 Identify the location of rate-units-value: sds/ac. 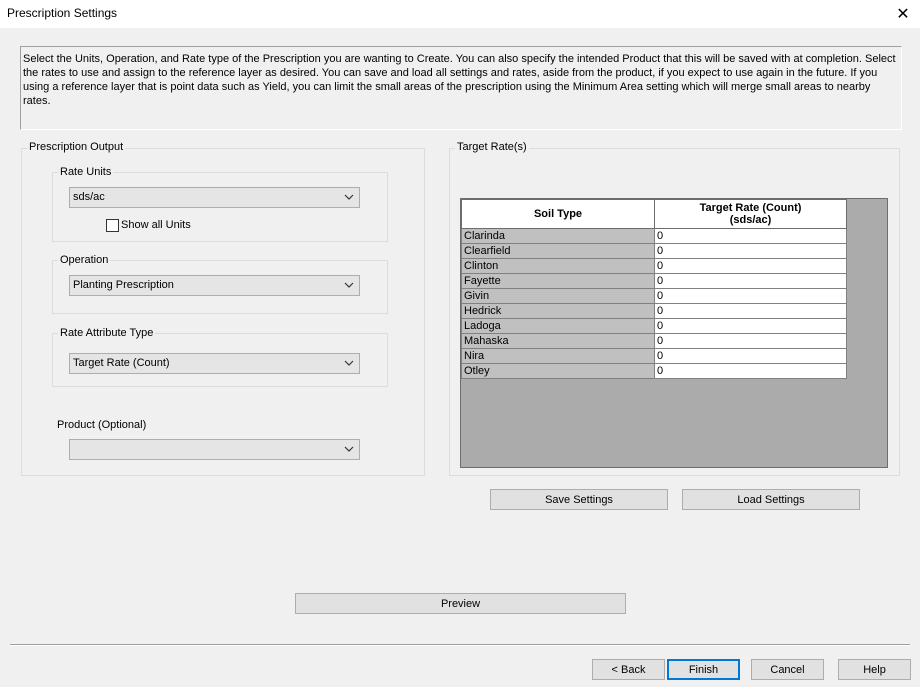
(89, 197).